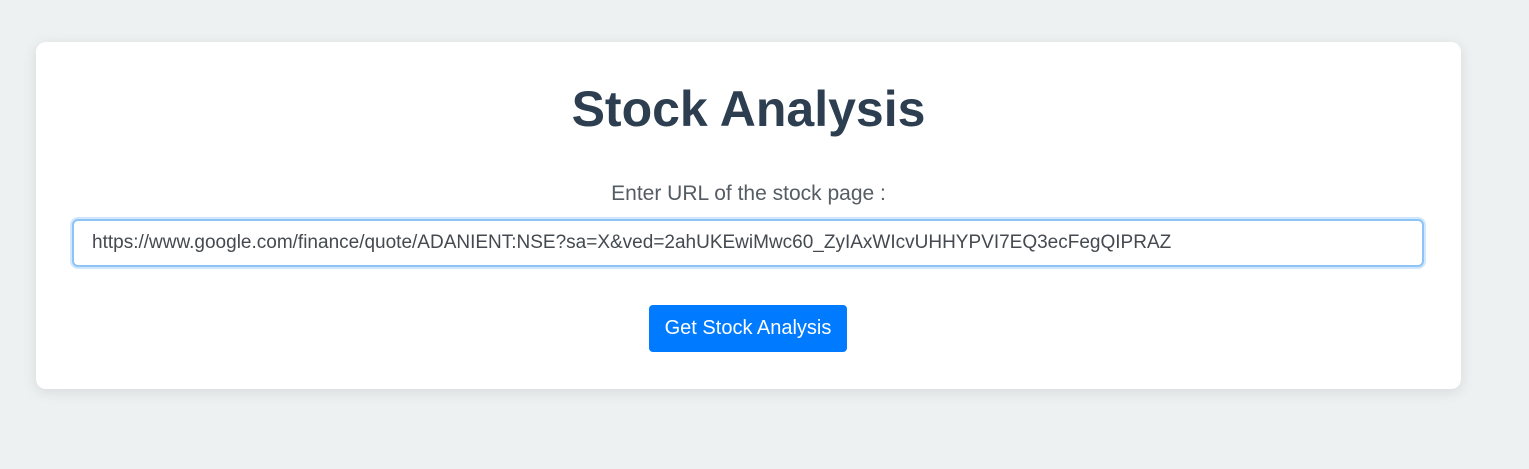 The height and width of the screenshot is (469, 1529). Describe the element at coordinates (748, 193) in the screenshot. I see `url-input-label: Enter URL of the stock page :` at that location.